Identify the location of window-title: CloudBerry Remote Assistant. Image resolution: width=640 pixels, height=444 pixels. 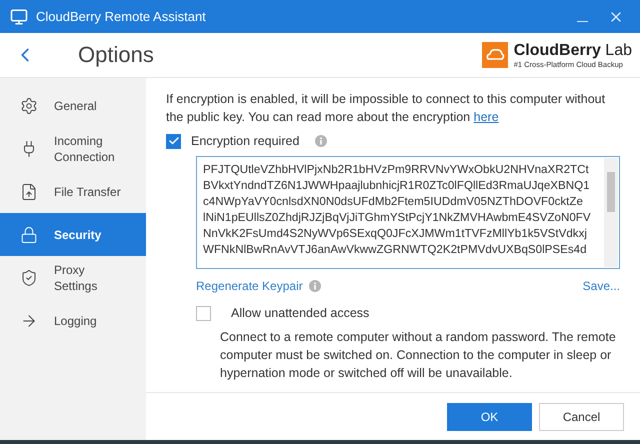
(121, 16).